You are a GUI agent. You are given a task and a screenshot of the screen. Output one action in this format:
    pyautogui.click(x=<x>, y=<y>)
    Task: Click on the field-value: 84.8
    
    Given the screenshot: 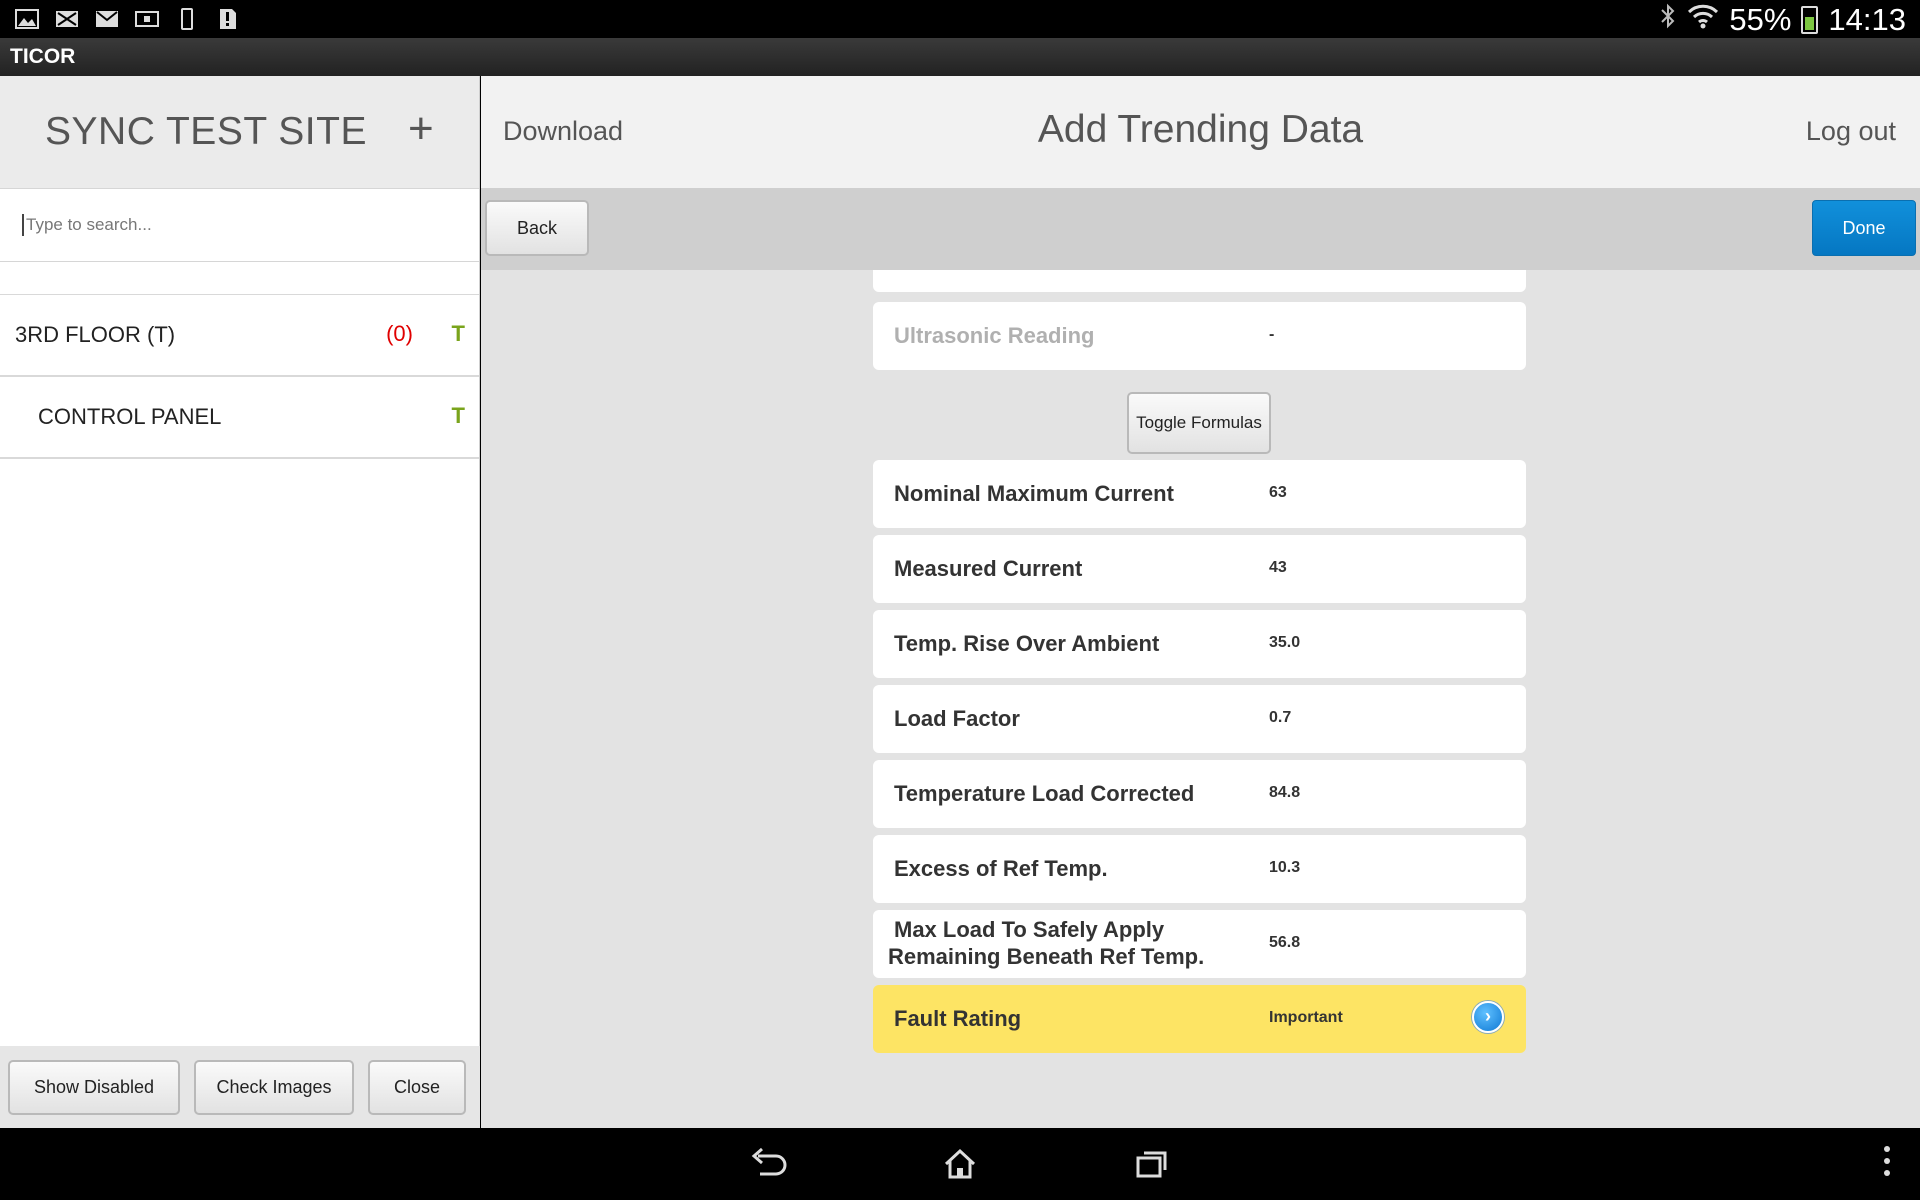 What is the action you would take?
    pyautogui.click(x=1285, y=792)
    